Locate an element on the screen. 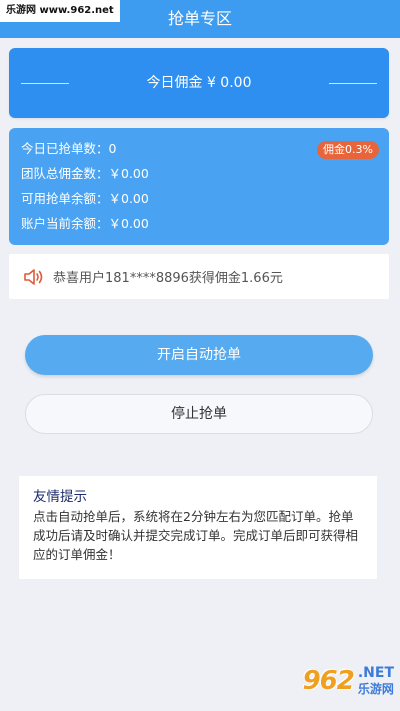 The image size is (400, 711). watermark-logo-number: 962 is located at coordinates (328, 681).